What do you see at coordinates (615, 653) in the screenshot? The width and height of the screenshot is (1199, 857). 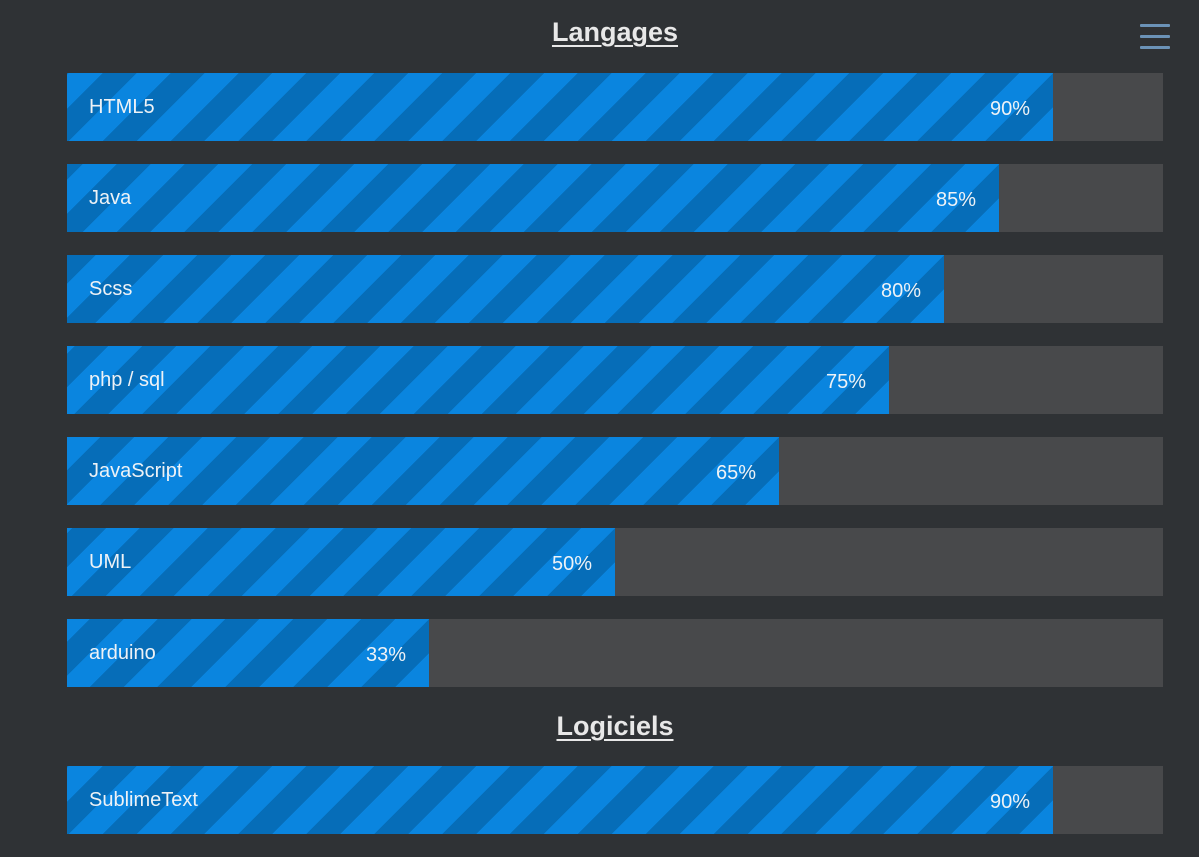 I see `skill-bar: arduino 33%` at bounding box center [615, 653].